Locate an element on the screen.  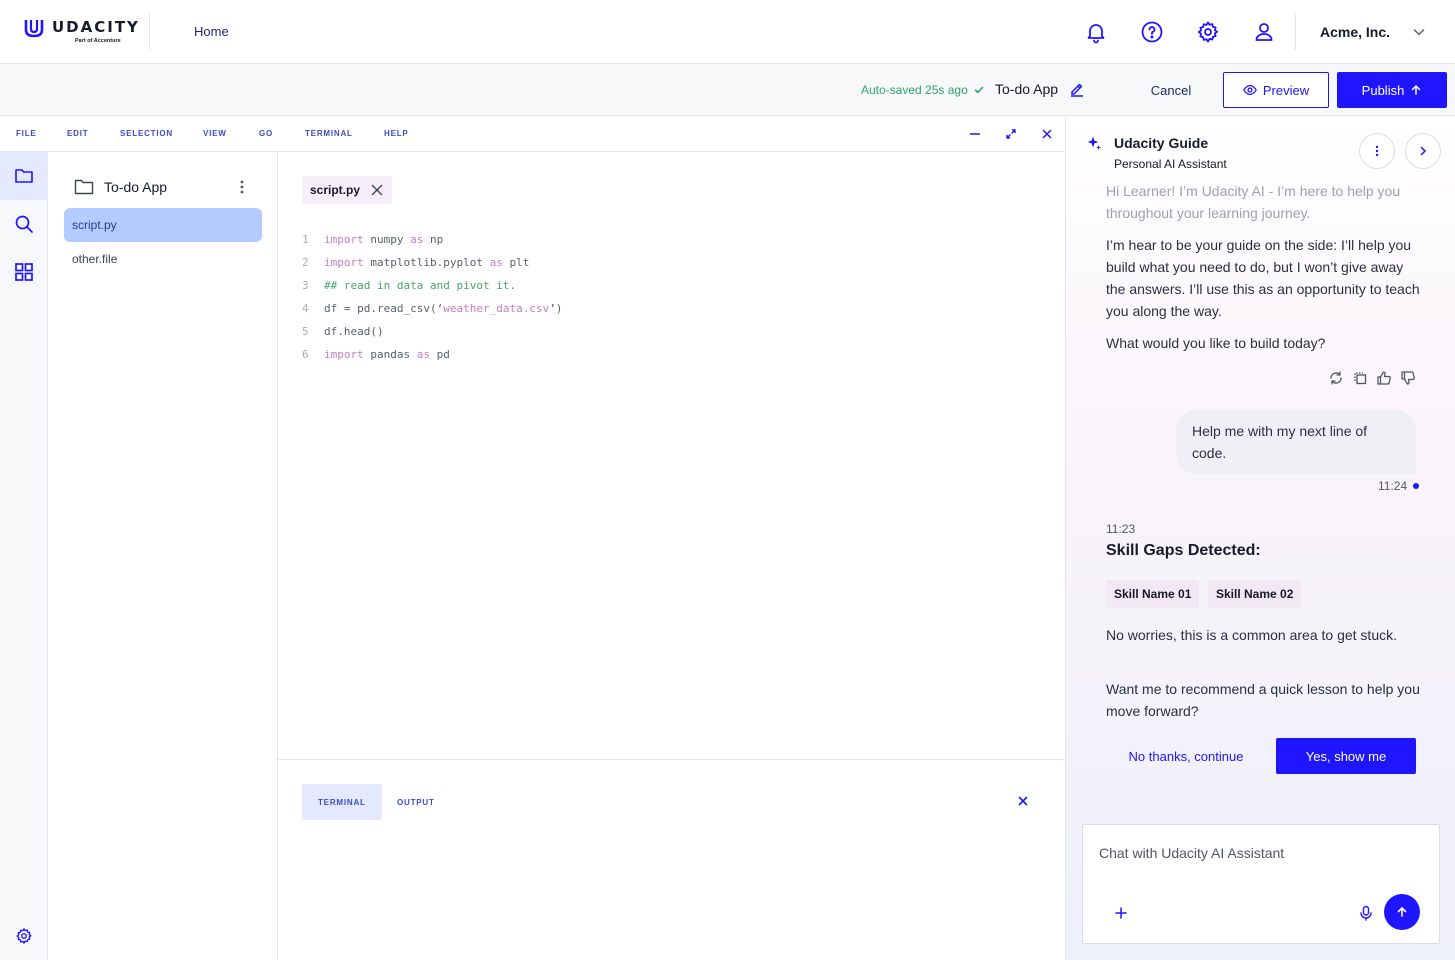
menu-help: HELP is located at coordinates (396, 133).